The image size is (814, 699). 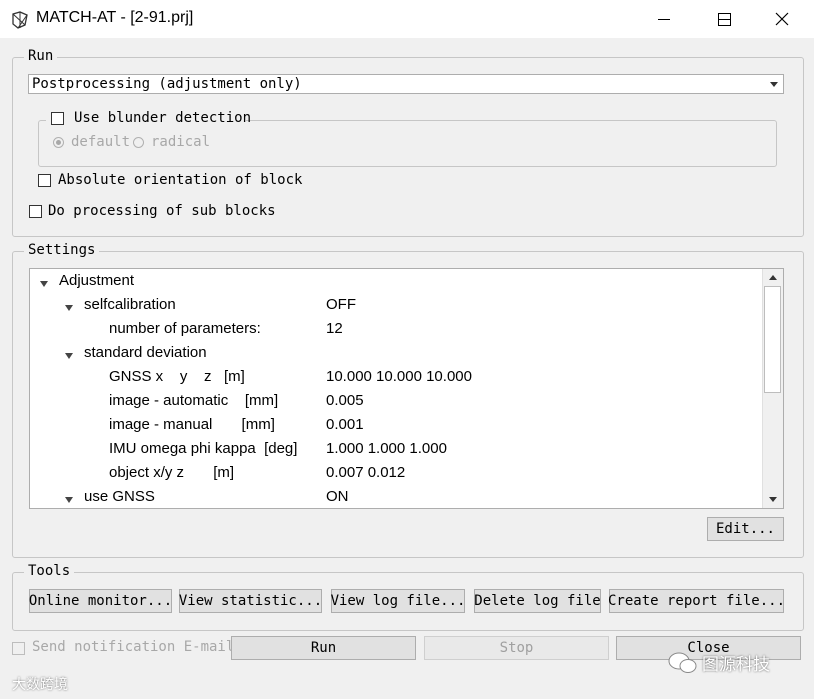 I want to click on run-mode-value: Postprocessing (adjustment only), so click(x=167, y=84).